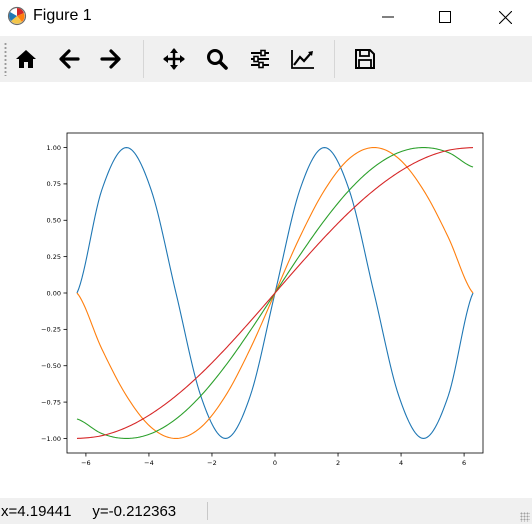  What do you see at coordinates (89, 511) in the screenshot?
I see `cursor-coordinates: x=4.19441 y=-0.212363` at bounding box center [89, 511].